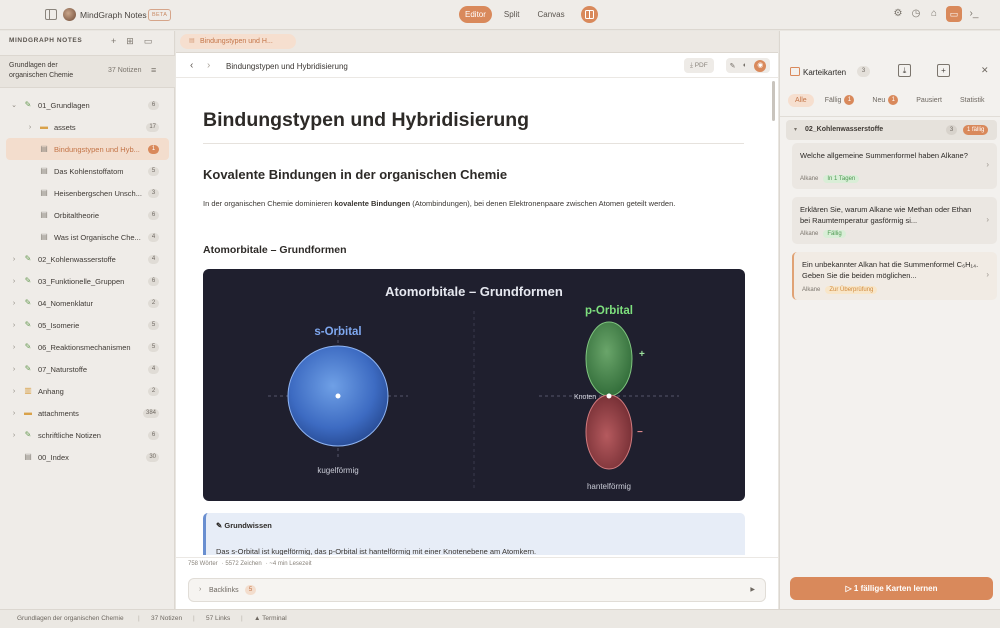 This screenshot has height=628, width=1000. Describe the element at coordinates (916, 14) in the screenshot. I see `clock-icon: ◷` at that location.